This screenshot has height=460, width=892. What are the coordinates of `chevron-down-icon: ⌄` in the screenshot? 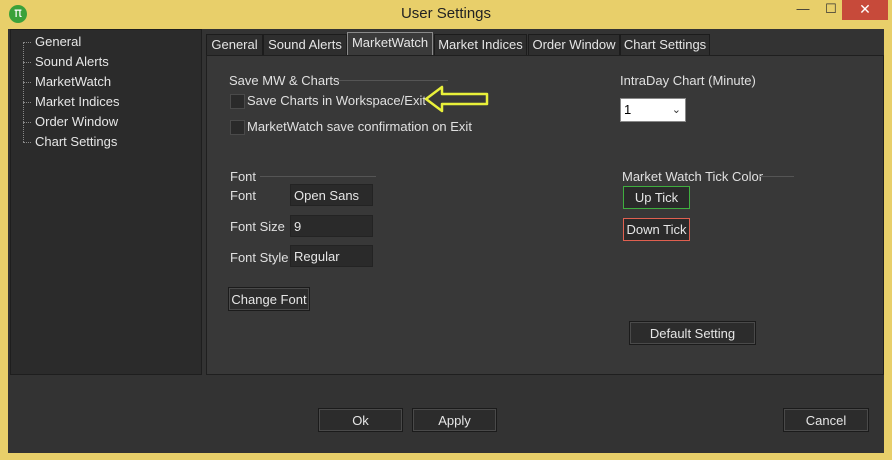 It's located at (676, 110).